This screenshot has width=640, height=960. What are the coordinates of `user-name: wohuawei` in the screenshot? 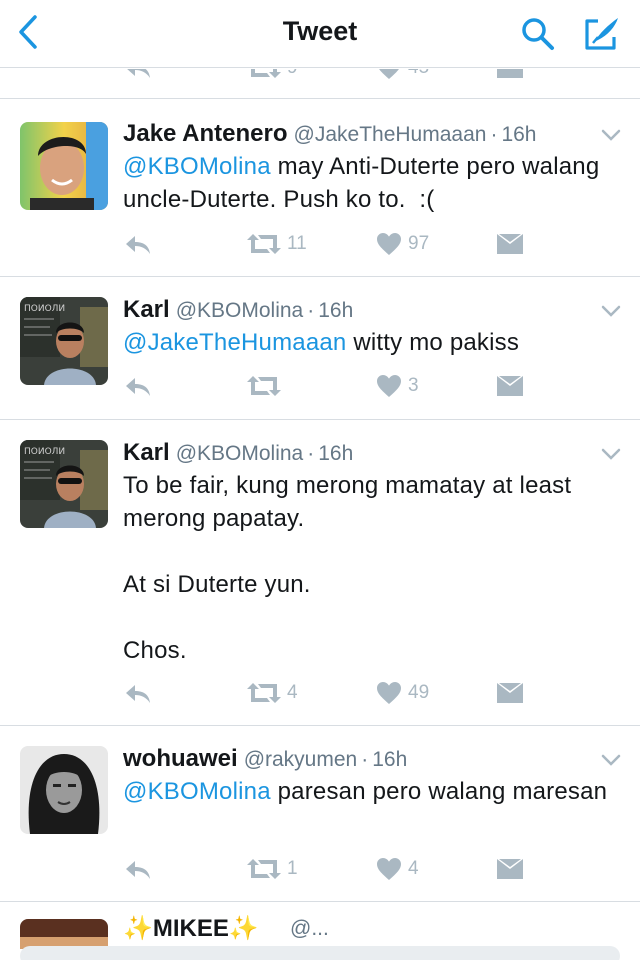 It's located at (180, 758).